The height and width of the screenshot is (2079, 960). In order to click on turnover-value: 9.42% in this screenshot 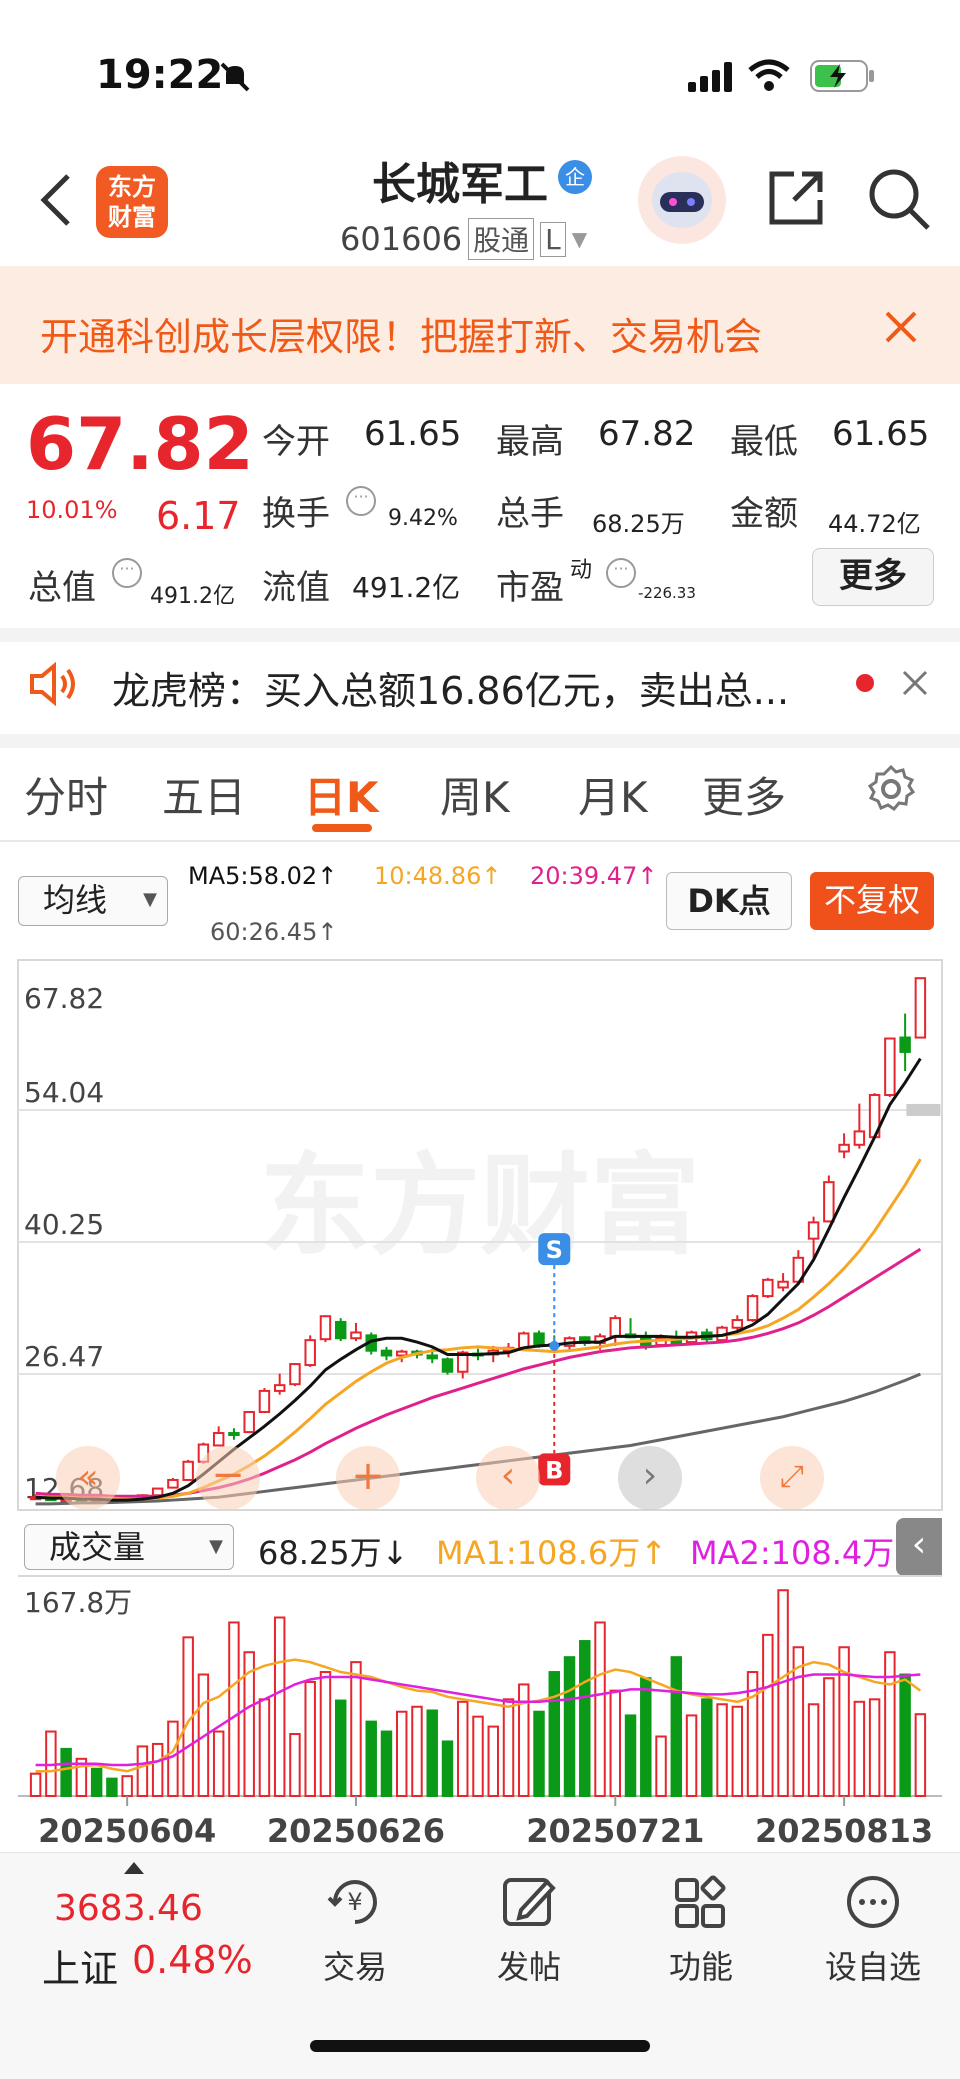, I will do `click(423, 518)`.